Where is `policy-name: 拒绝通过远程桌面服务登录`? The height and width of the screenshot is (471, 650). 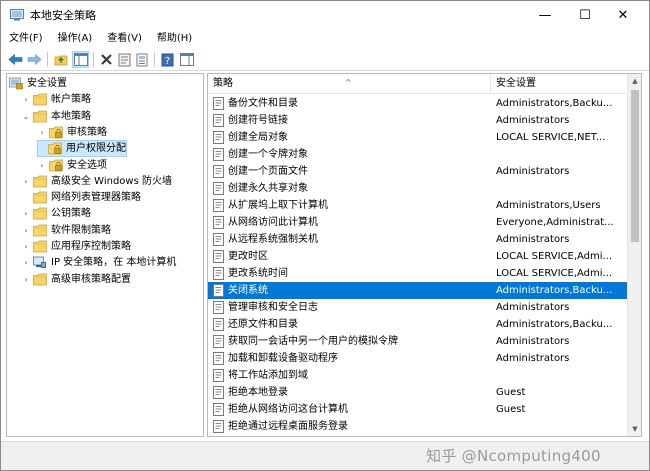 policy-name: 拒绝通过远程桌面服务登录 is located at coordinates (288, 426).